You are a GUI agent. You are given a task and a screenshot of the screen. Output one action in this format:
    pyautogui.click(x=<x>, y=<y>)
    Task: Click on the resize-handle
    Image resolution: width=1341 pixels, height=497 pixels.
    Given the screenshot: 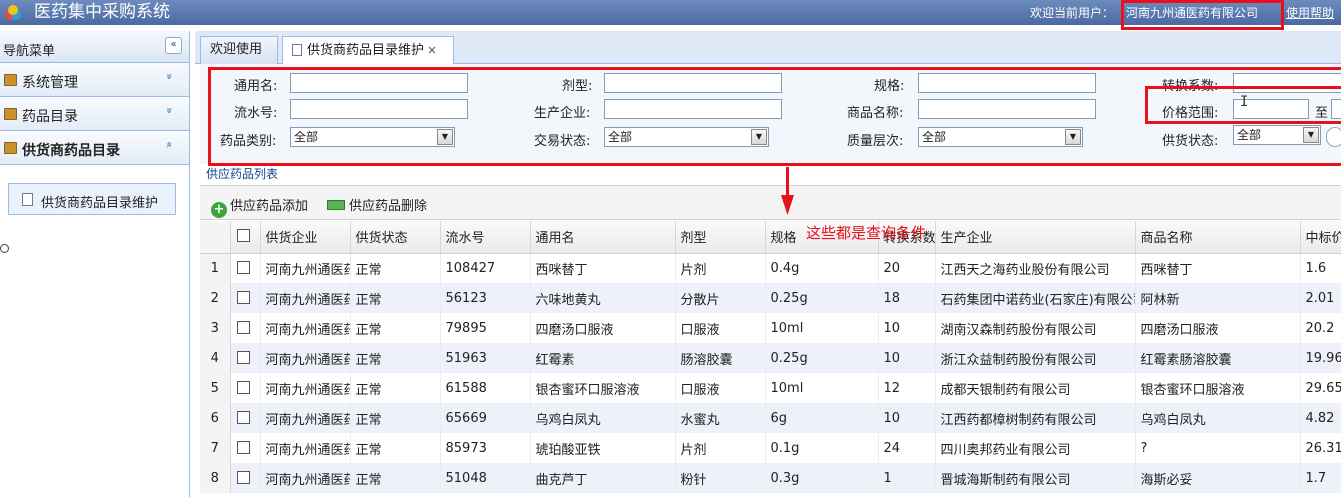 What is the action you would take?
    pyautogui.click(x=4, y=248)
    